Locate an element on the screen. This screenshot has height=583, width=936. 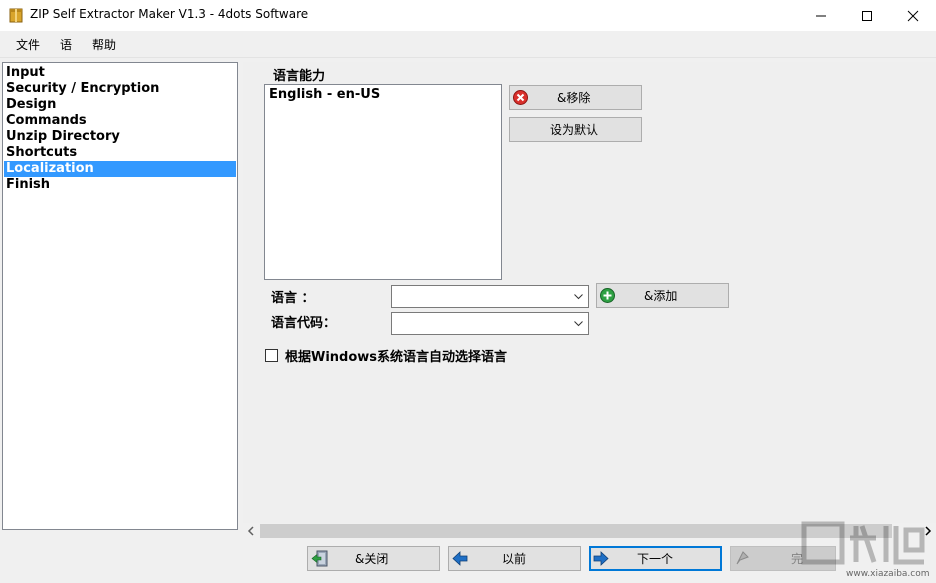
add-icon is located at coordinates (607, 297).